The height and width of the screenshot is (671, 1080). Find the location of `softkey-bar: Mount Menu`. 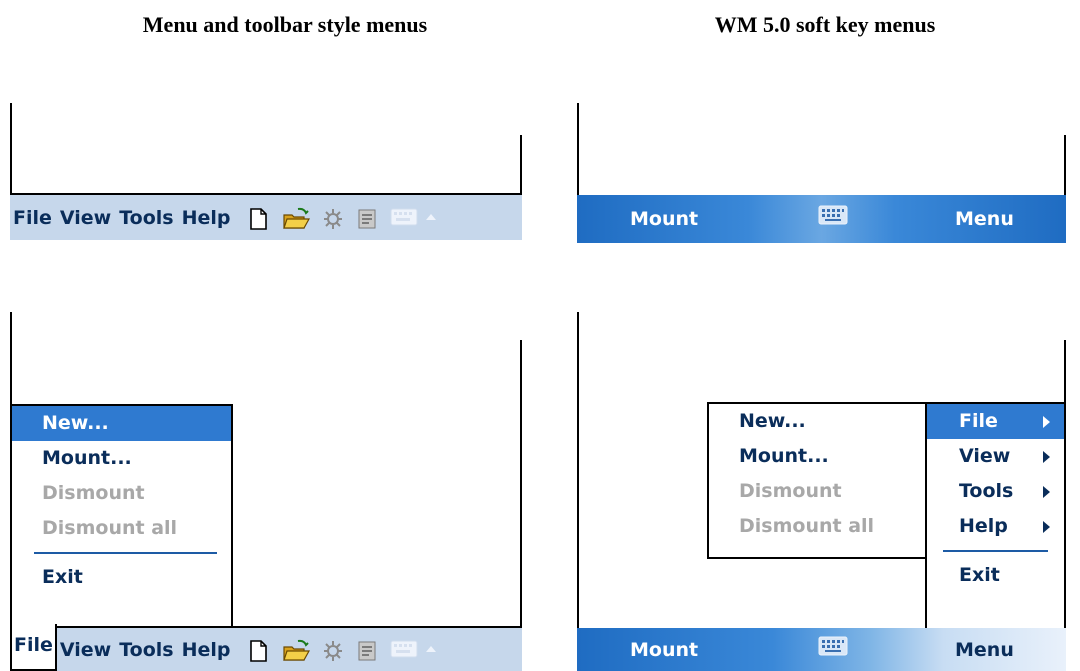

softkey-bar: Mount Menu is located at coordinates (821, 219).